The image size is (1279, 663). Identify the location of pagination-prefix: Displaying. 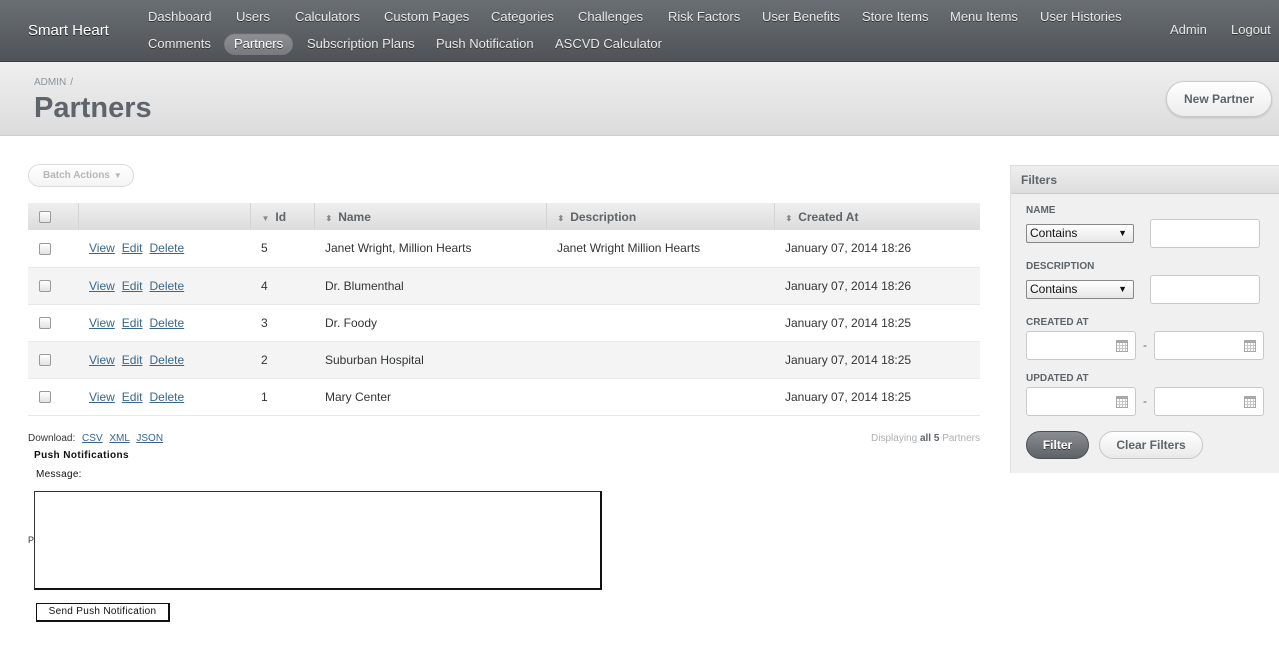
(894, 438).